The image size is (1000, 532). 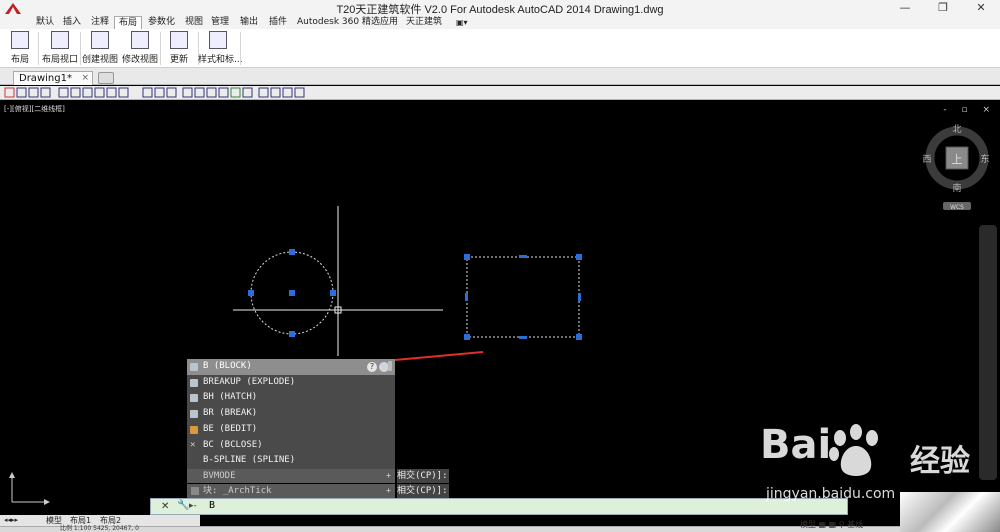 I want to click on paw-icon, so click(x=853, y=450).